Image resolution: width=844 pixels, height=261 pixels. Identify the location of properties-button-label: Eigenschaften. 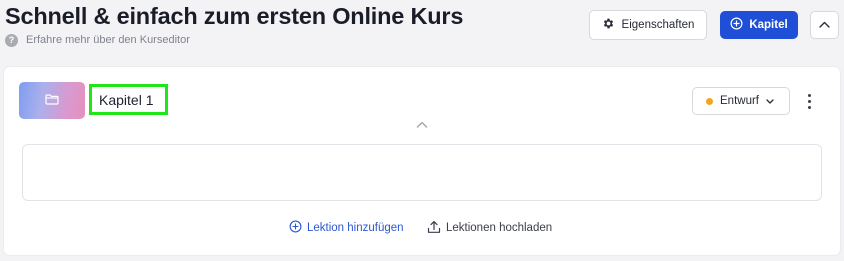
(658, 25).